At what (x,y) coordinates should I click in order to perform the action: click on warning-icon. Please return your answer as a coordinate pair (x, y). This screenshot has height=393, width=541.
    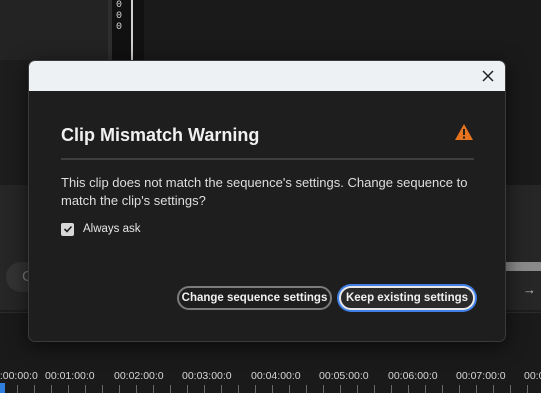
    Looking at the image, I should click on (464, 132).